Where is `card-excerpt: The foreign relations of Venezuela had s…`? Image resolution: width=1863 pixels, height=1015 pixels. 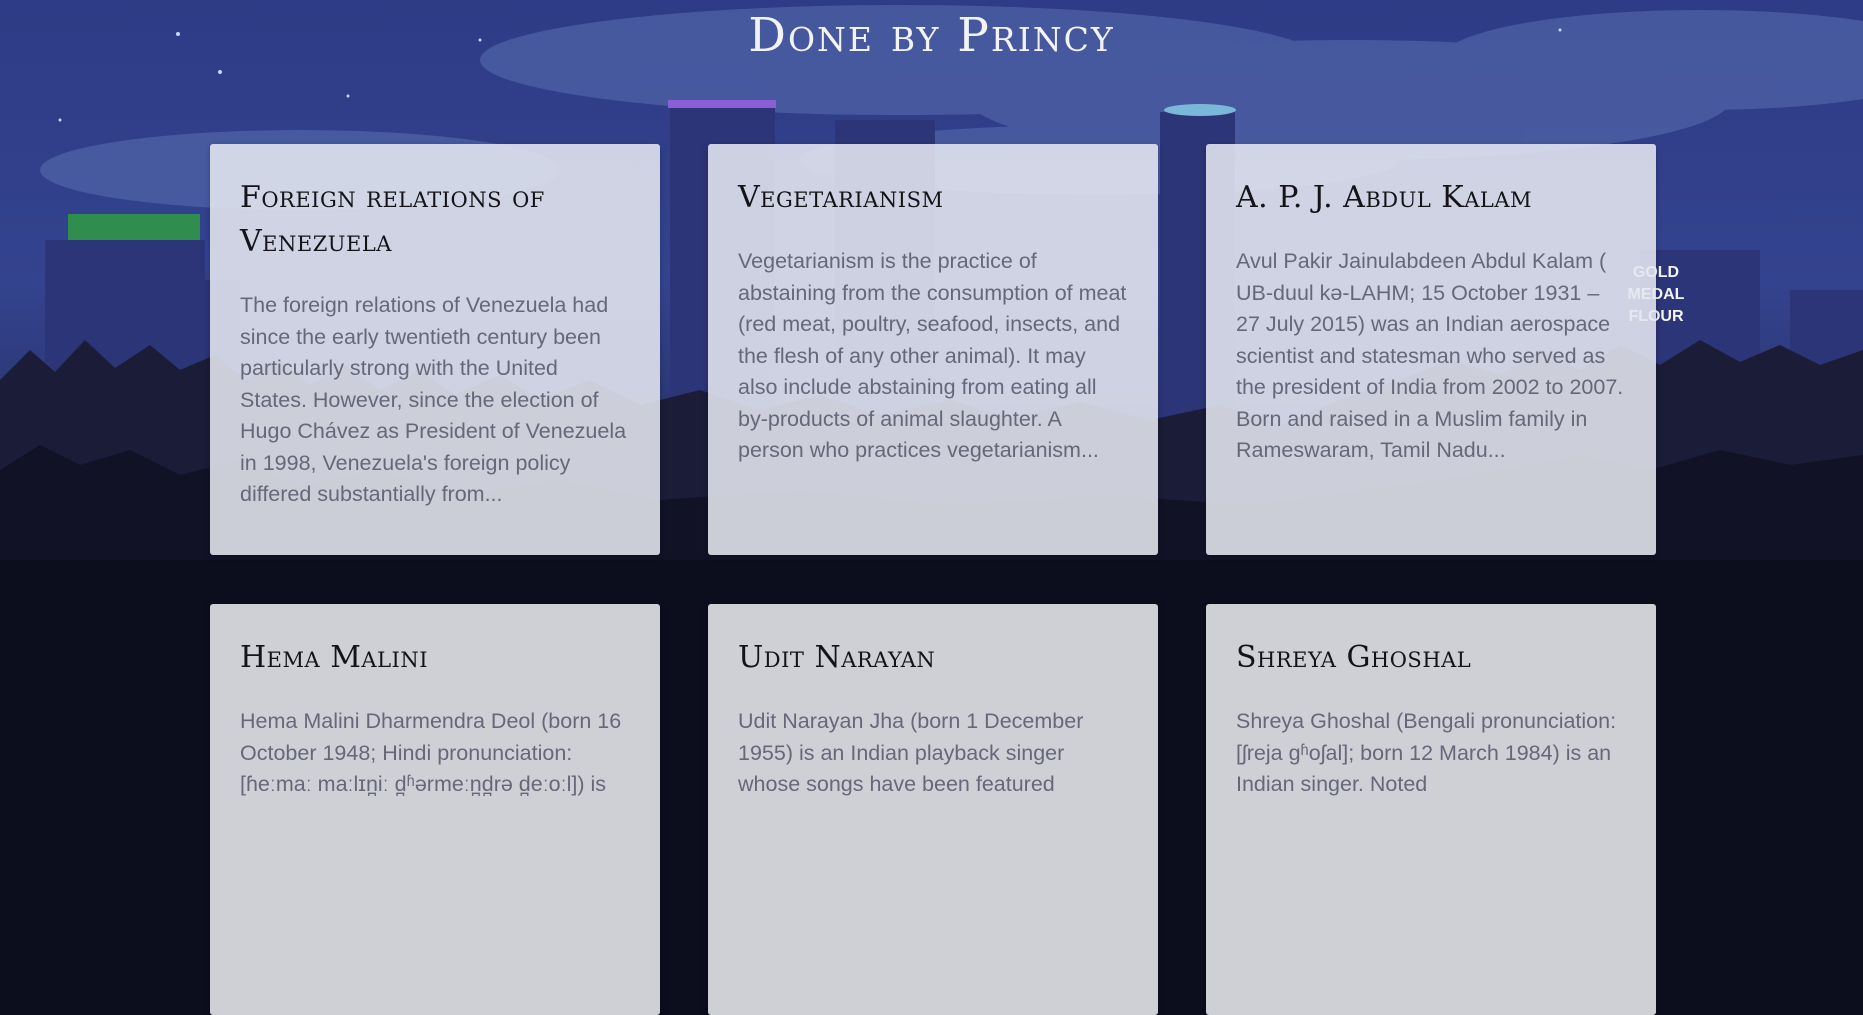 card-excerpt: The foreign relations of Venezuela had s… is located at coordinates (433, 399).